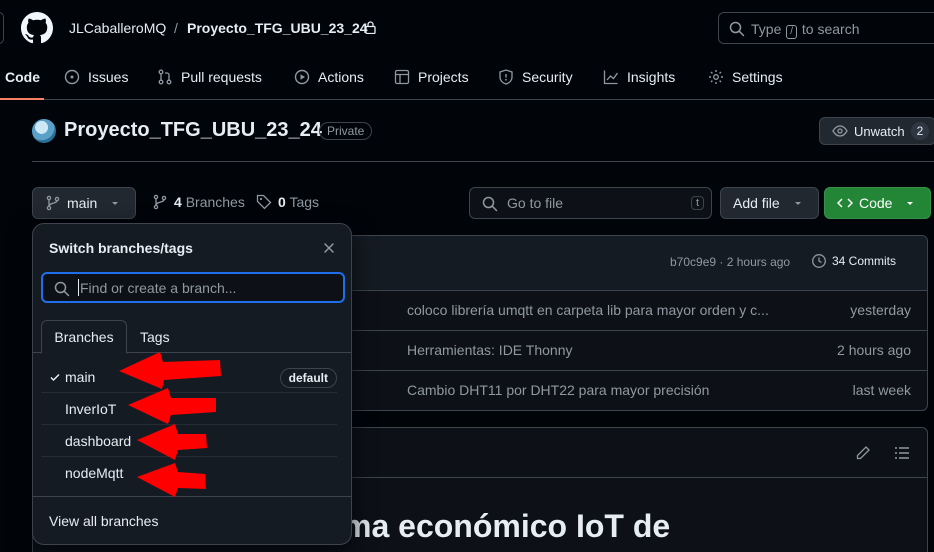  I want to click on tab-branches-label: Branches, so click(84, 337).